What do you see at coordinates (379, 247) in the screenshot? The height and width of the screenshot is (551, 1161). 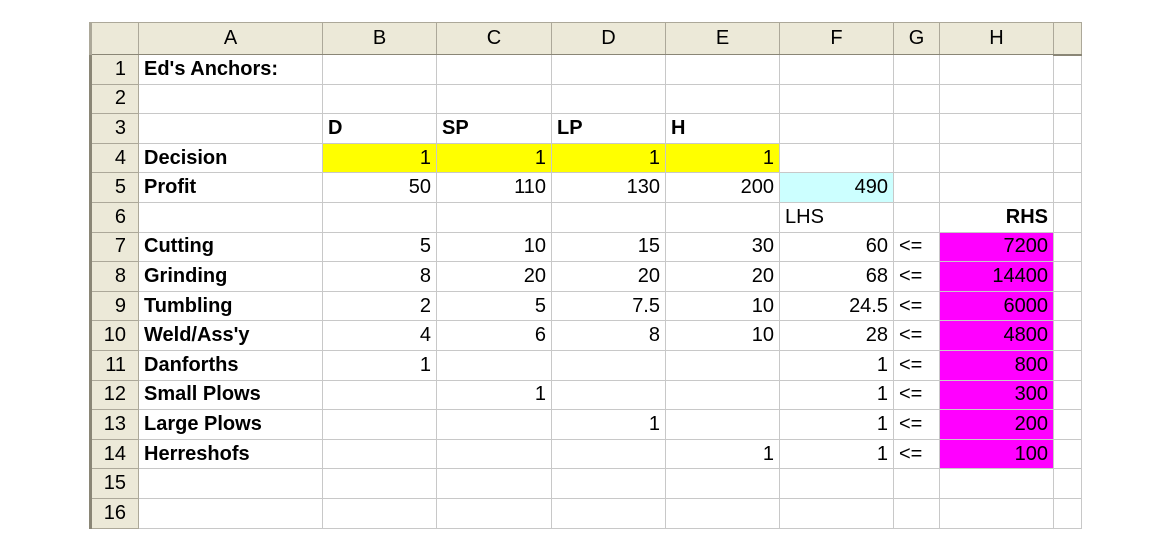 I see `cell-b7: 5` at bounding box center [379, 247].